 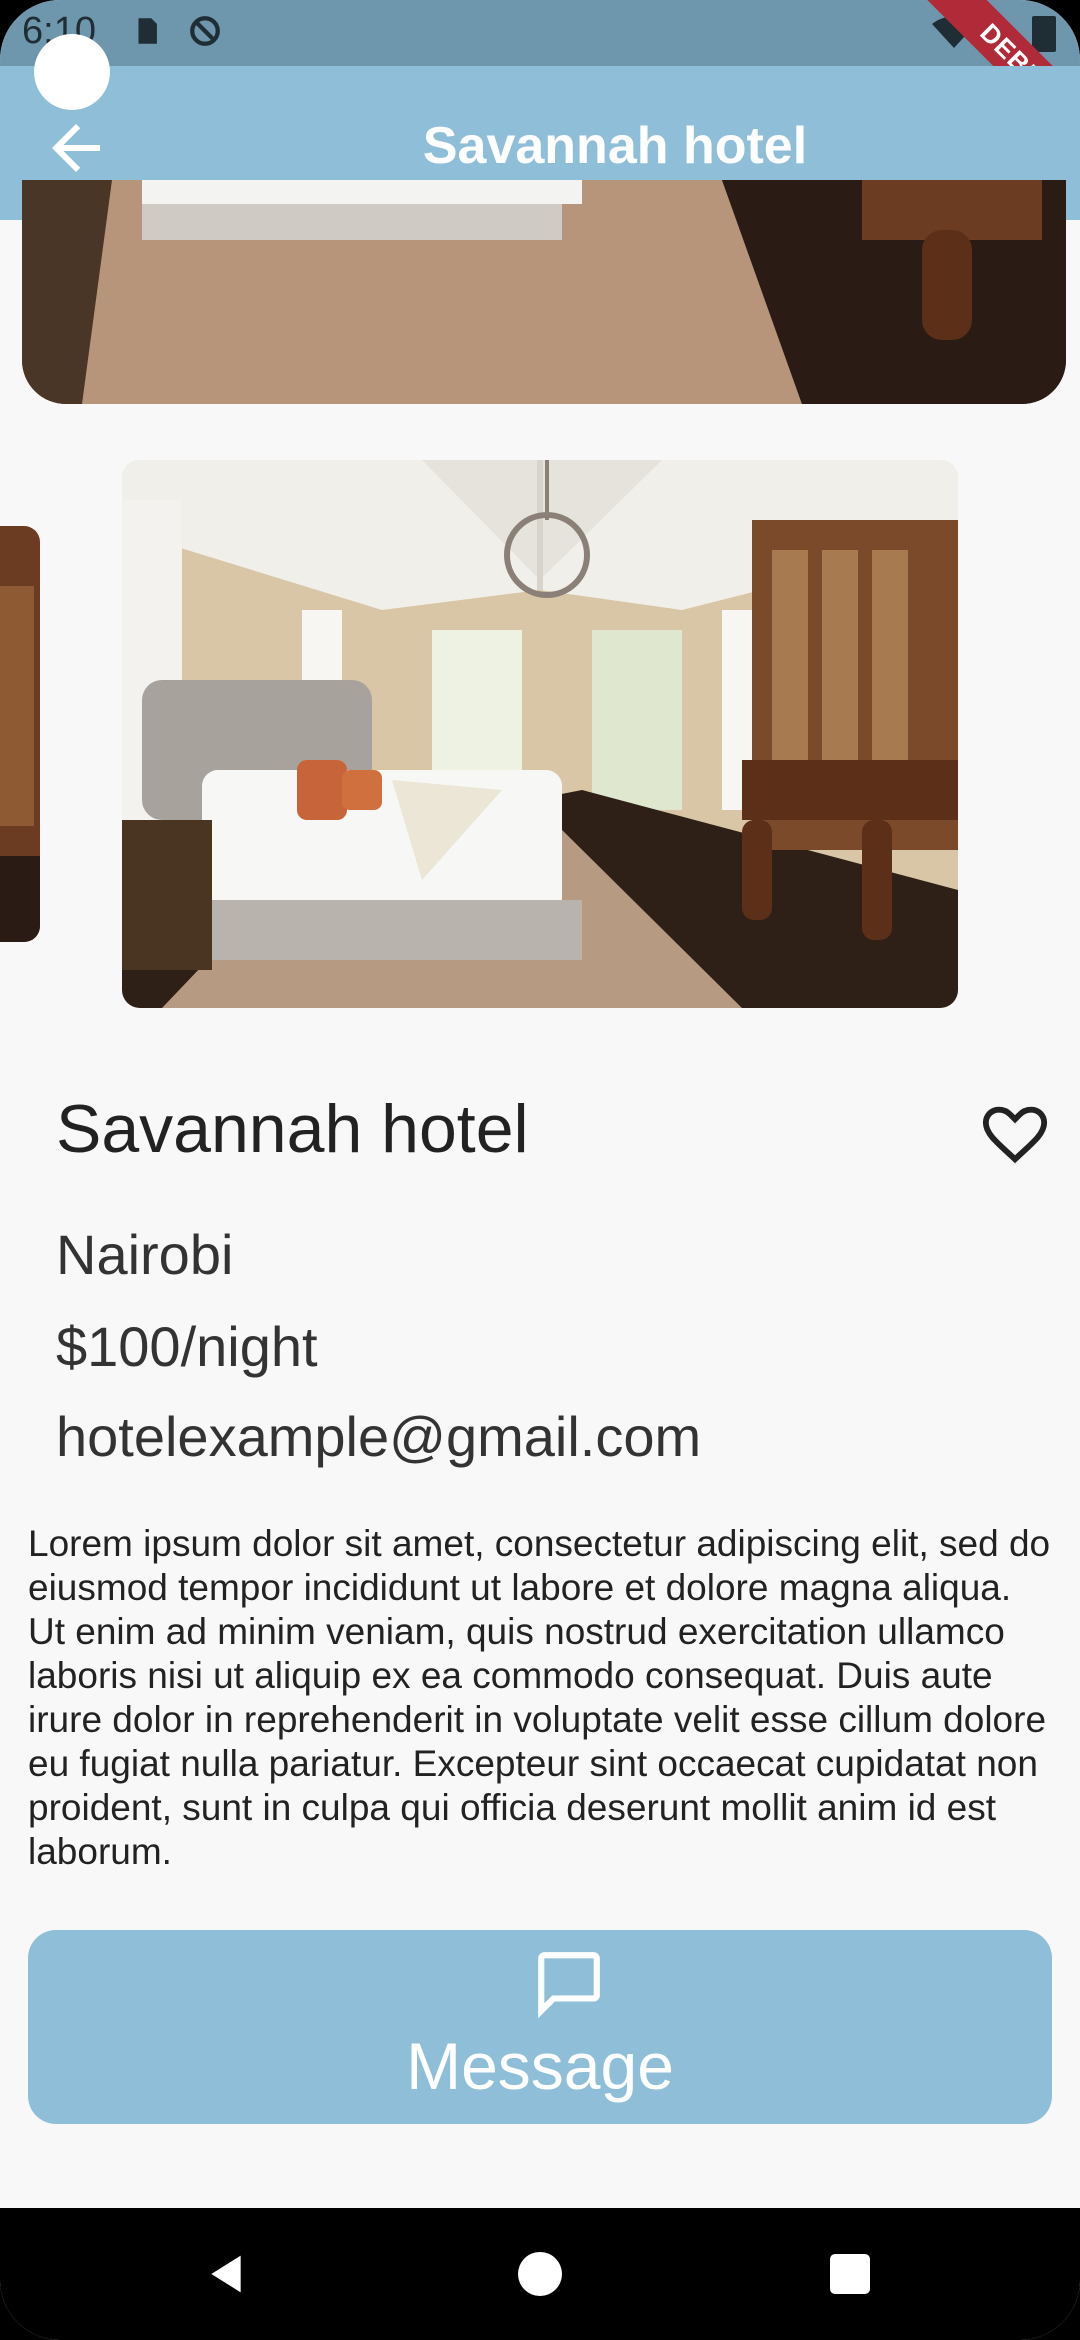 What do you see at coordinates (379, 1436) in the screenshot?
I see `hotel-email: hotelexample@gmail.com` at bounding box center [379, 1436].